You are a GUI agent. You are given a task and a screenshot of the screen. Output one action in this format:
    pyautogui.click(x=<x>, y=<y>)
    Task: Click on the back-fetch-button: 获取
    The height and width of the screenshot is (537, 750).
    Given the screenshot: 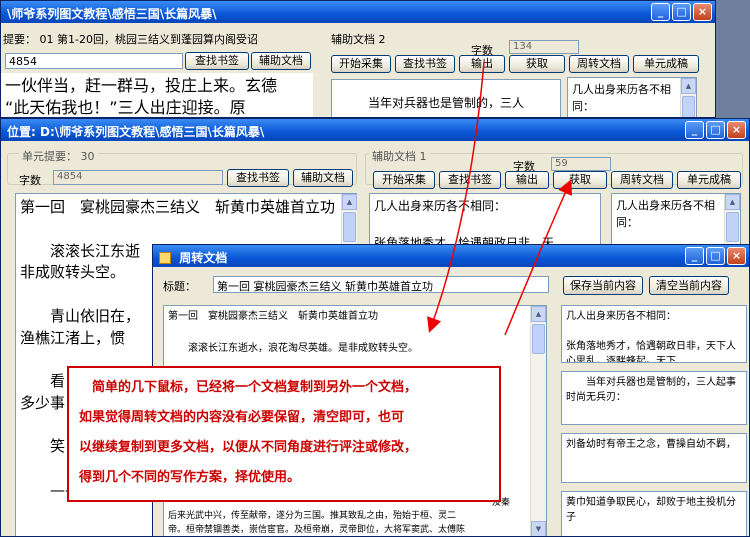 What is the action you would take?
    pyautogui.click(x=537, y=64)
    